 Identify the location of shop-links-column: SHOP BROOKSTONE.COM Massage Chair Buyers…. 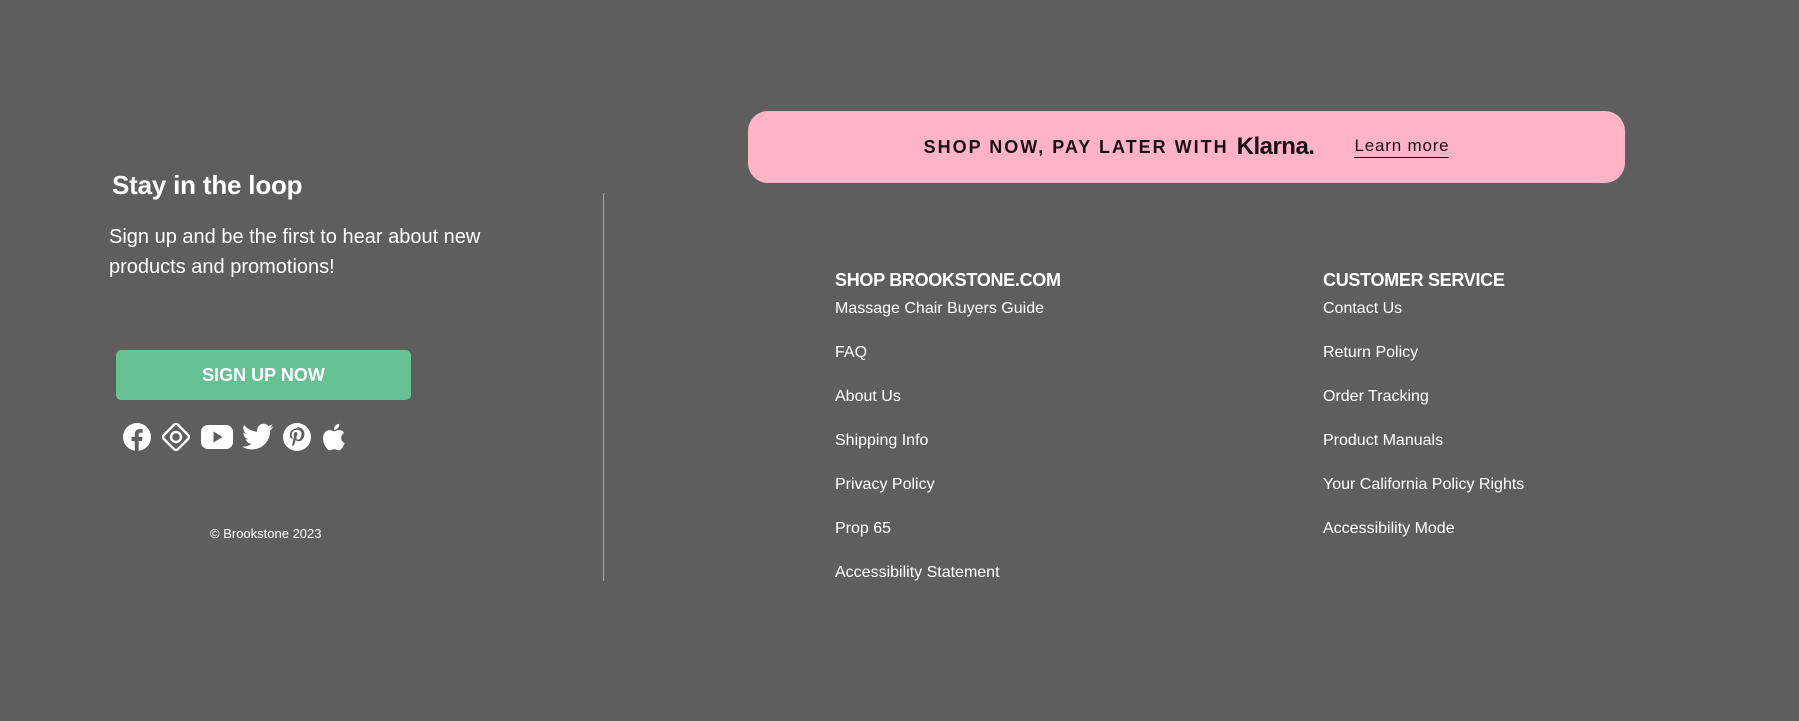
(948, 437).